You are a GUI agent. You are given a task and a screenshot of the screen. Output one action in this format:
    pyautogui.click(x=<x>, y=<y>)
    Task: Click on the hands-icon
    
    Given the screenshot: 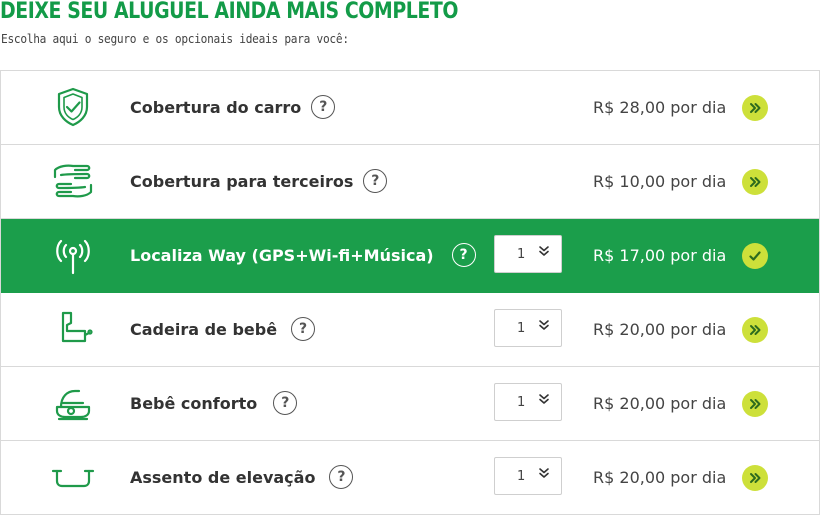 What is the action you would take?
    pyautogui.click(x=73, y=181)
    